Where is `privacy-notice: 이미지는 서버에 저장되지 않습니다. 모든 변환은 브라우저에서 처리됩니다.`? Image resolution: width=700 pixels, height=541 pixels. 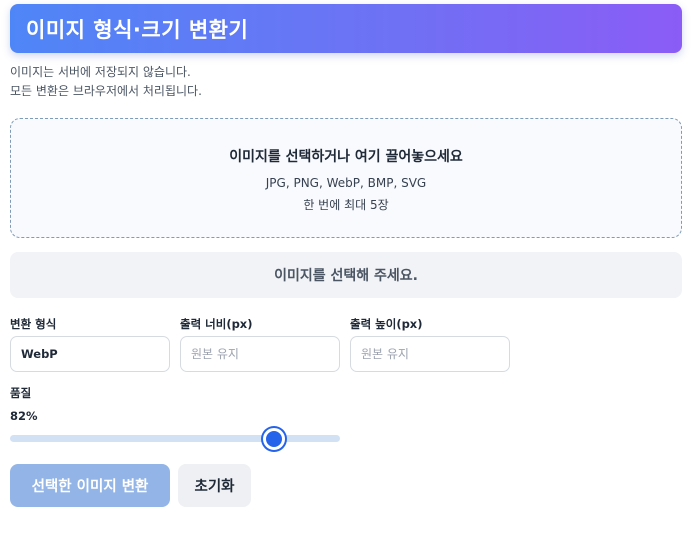
privacy-notice: 이미지는 서버에 저장되지 않습니다. 모든 변환은 브라우저에서 처리됩니다. is located at coordinates (106, 82).